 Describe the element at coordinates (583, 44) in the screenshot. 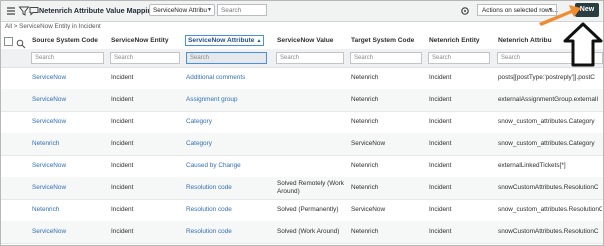

I see `up-arrow-outline-icon` at that location.